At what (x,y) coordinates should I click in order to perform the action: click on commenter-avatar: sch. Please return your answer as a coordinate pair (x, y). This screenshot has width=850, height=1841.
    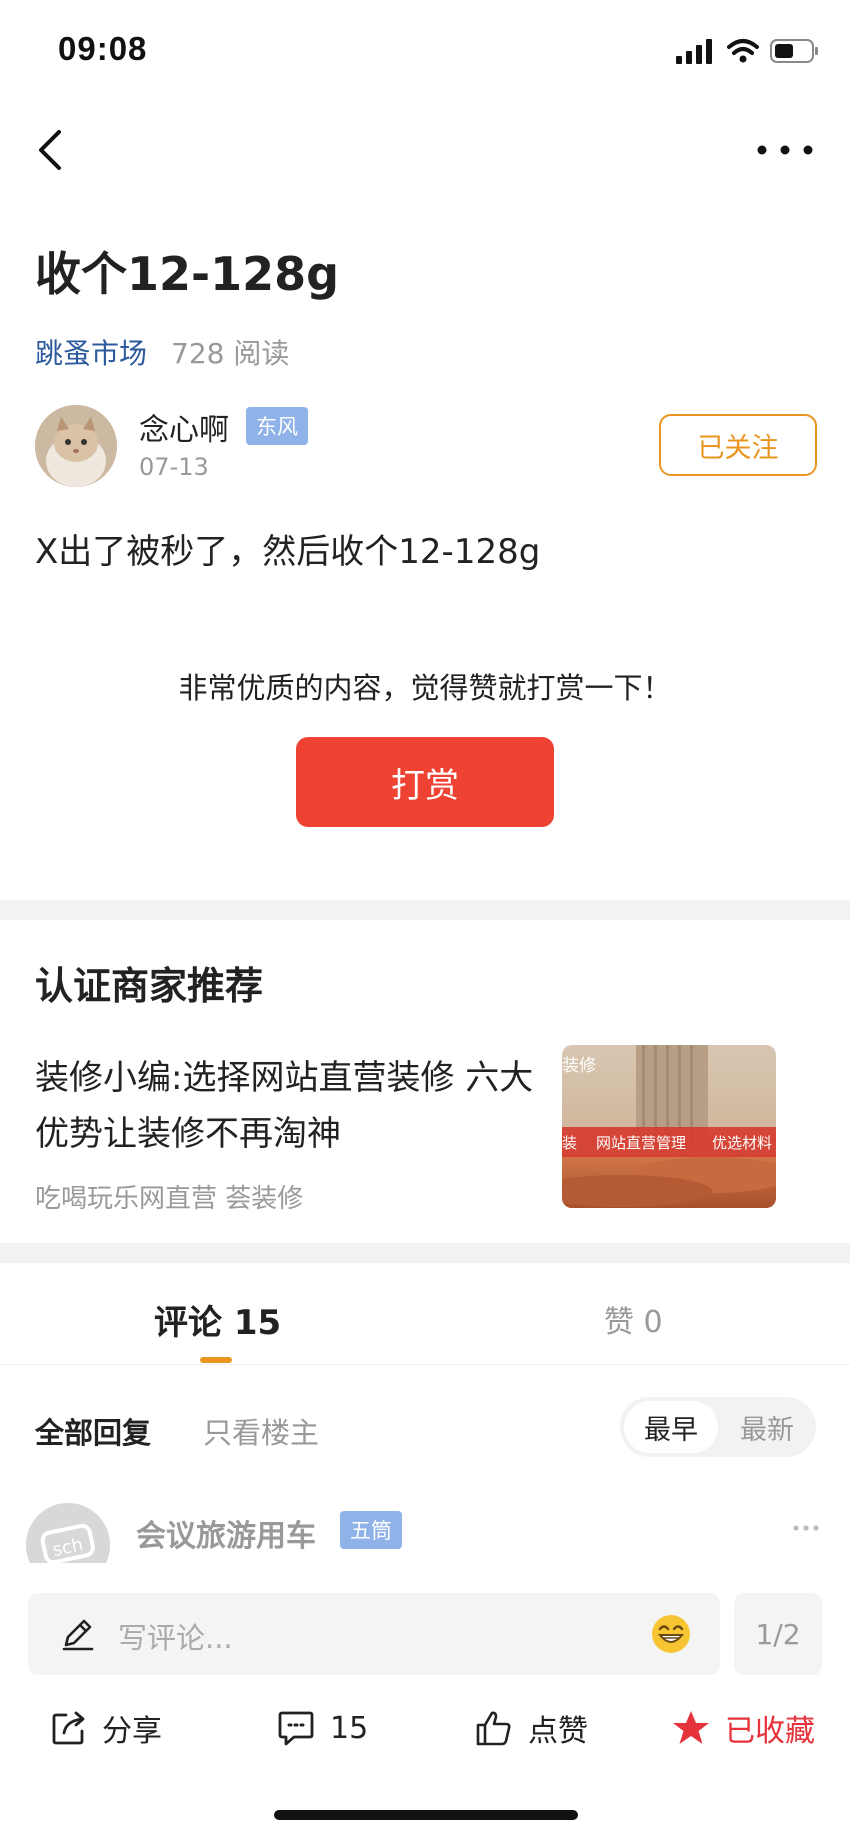
    Looking at the image, I should click on (68, 1533).